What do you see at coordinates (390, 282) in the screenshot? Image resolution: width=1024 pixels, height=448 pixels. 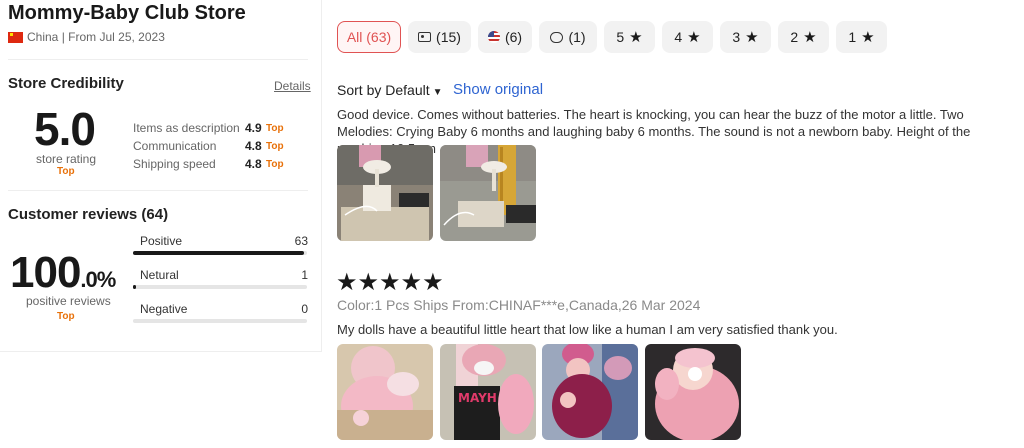 I see `review-star-rating: ★★★★★` at bounding box center [390, 282].